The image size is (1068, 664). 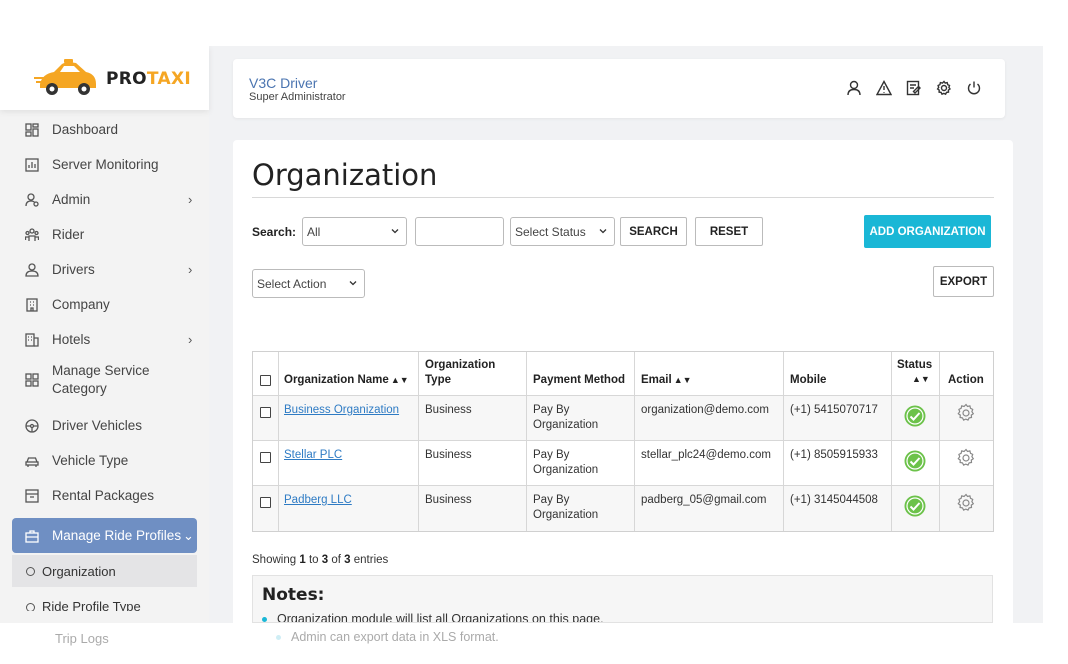 I want to click on user-icon, so click(x=854, y=88).